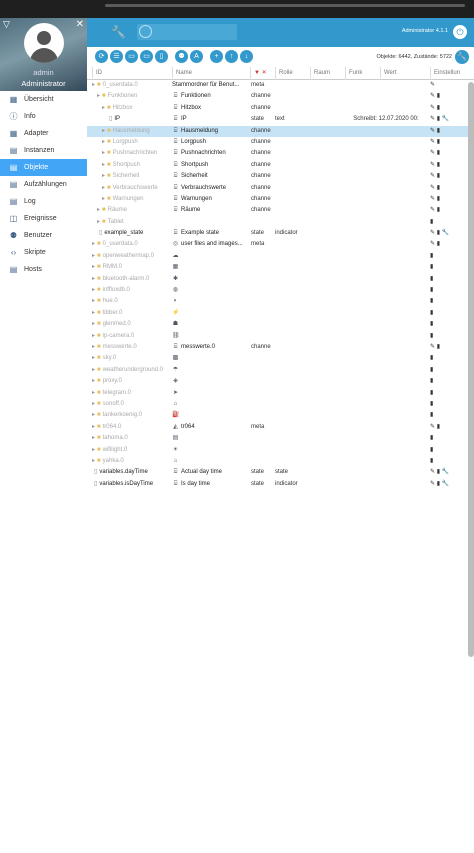 This screenshot has height=853, width=474. Describe the element at coordinates (181, 56) in the screenshot. I see `users-filter-icon: ⚉` at that location.